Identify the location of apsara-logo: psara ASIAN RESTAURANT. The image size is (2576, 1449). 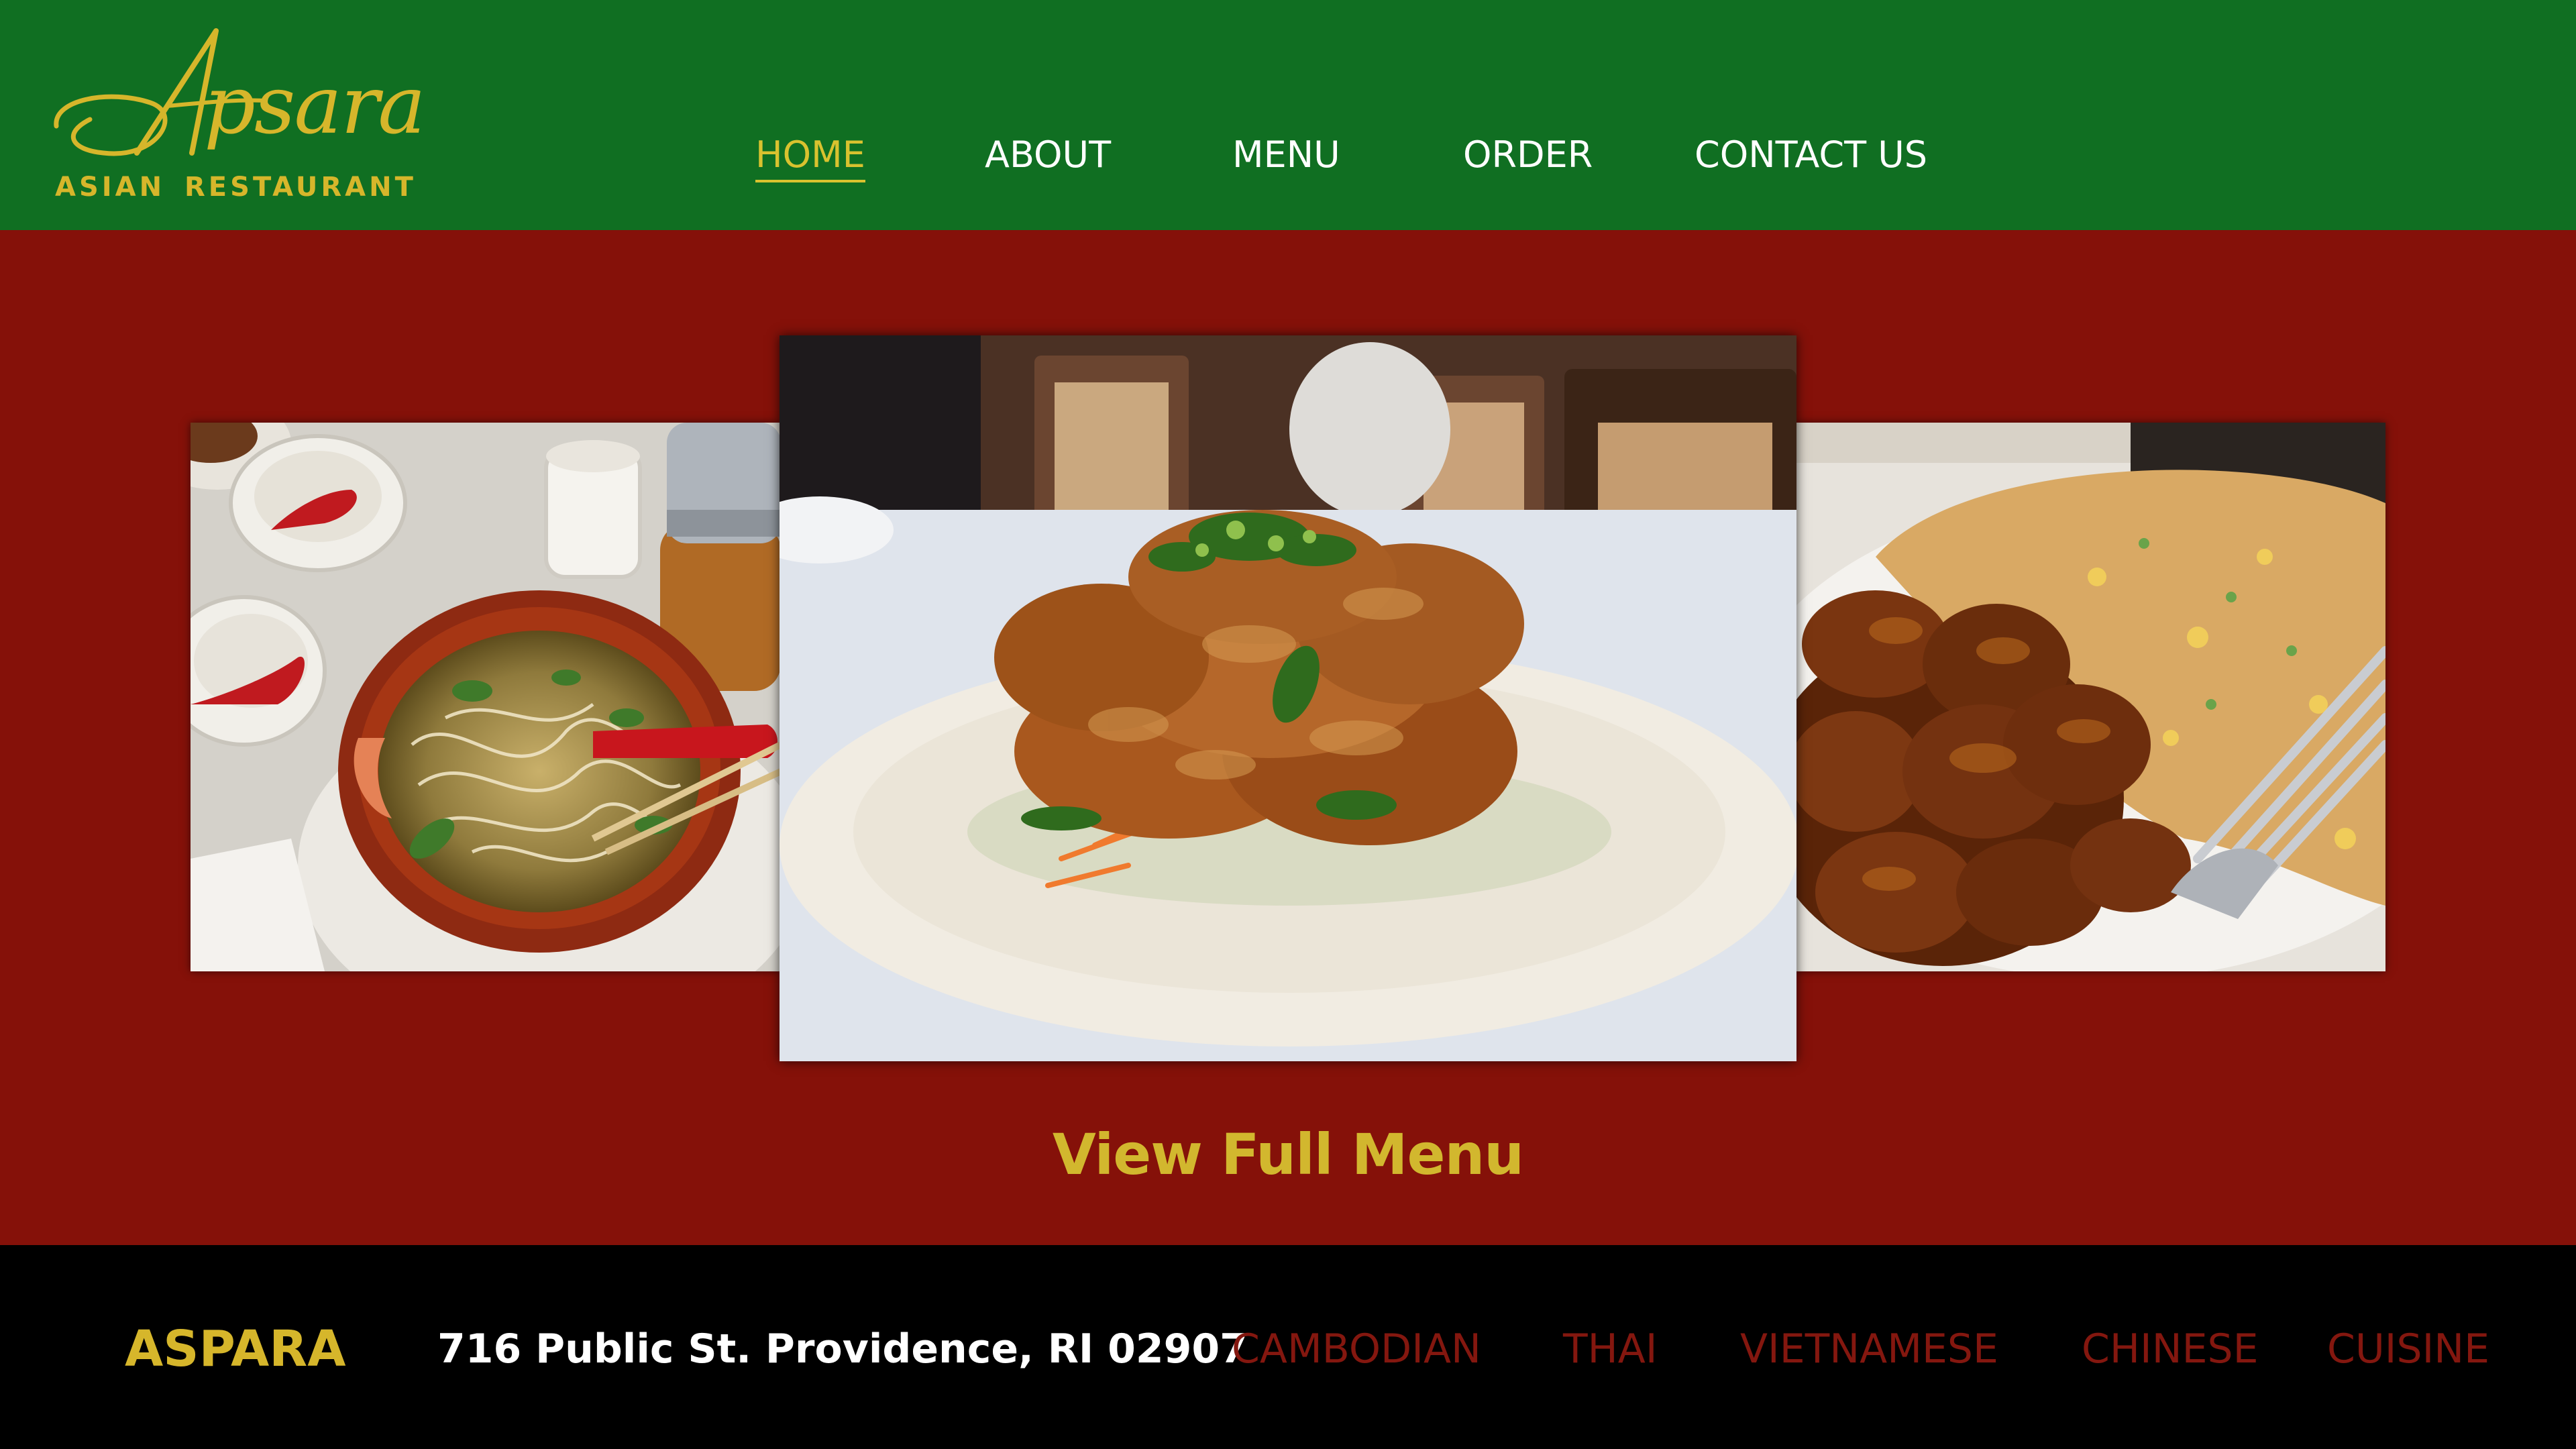
(238, 116).